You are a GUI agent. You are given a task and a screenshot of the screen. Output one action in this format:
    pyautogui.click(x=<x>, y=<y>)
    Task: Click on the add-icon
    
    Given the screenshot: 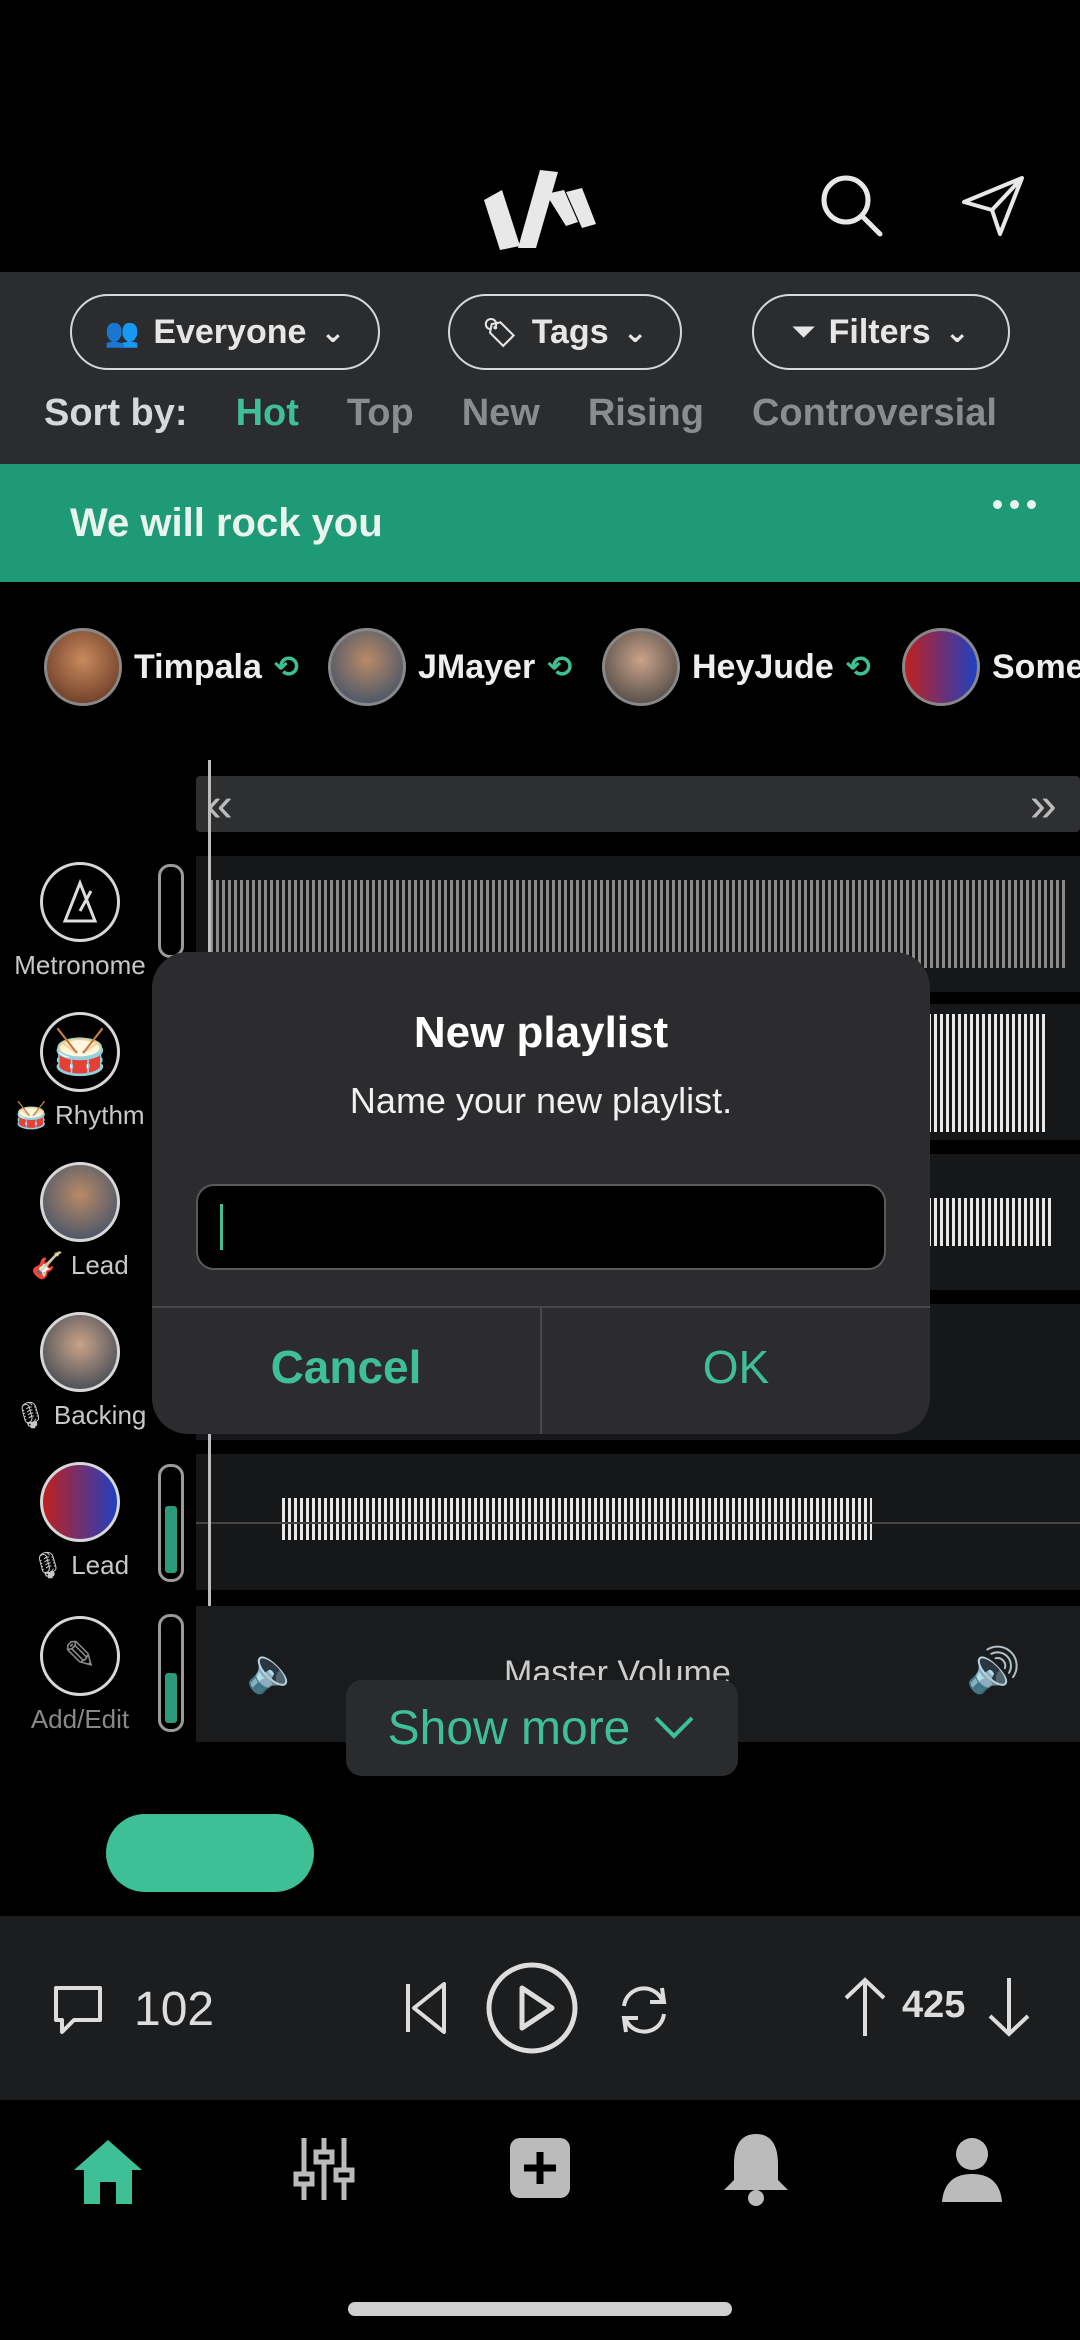 What is the action you would take?
    pyautogui.click(x=540, y=2168)
    